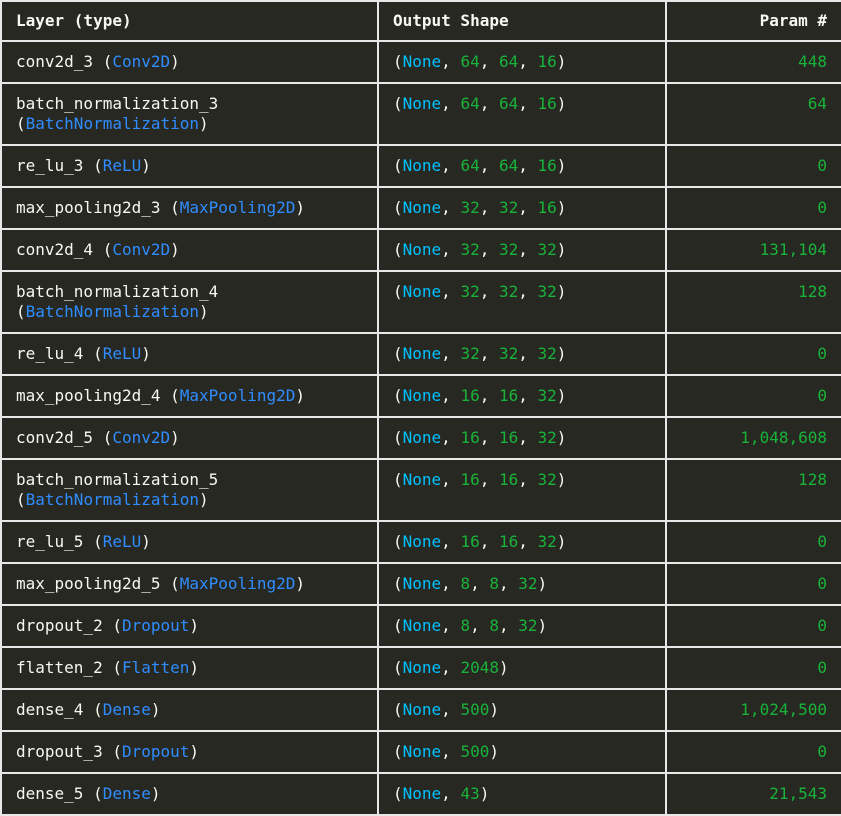  What do you see at coordinates (50, 793) in the screenshot?
I see `layer-name: dense_5` at bounding box center [50, 793].